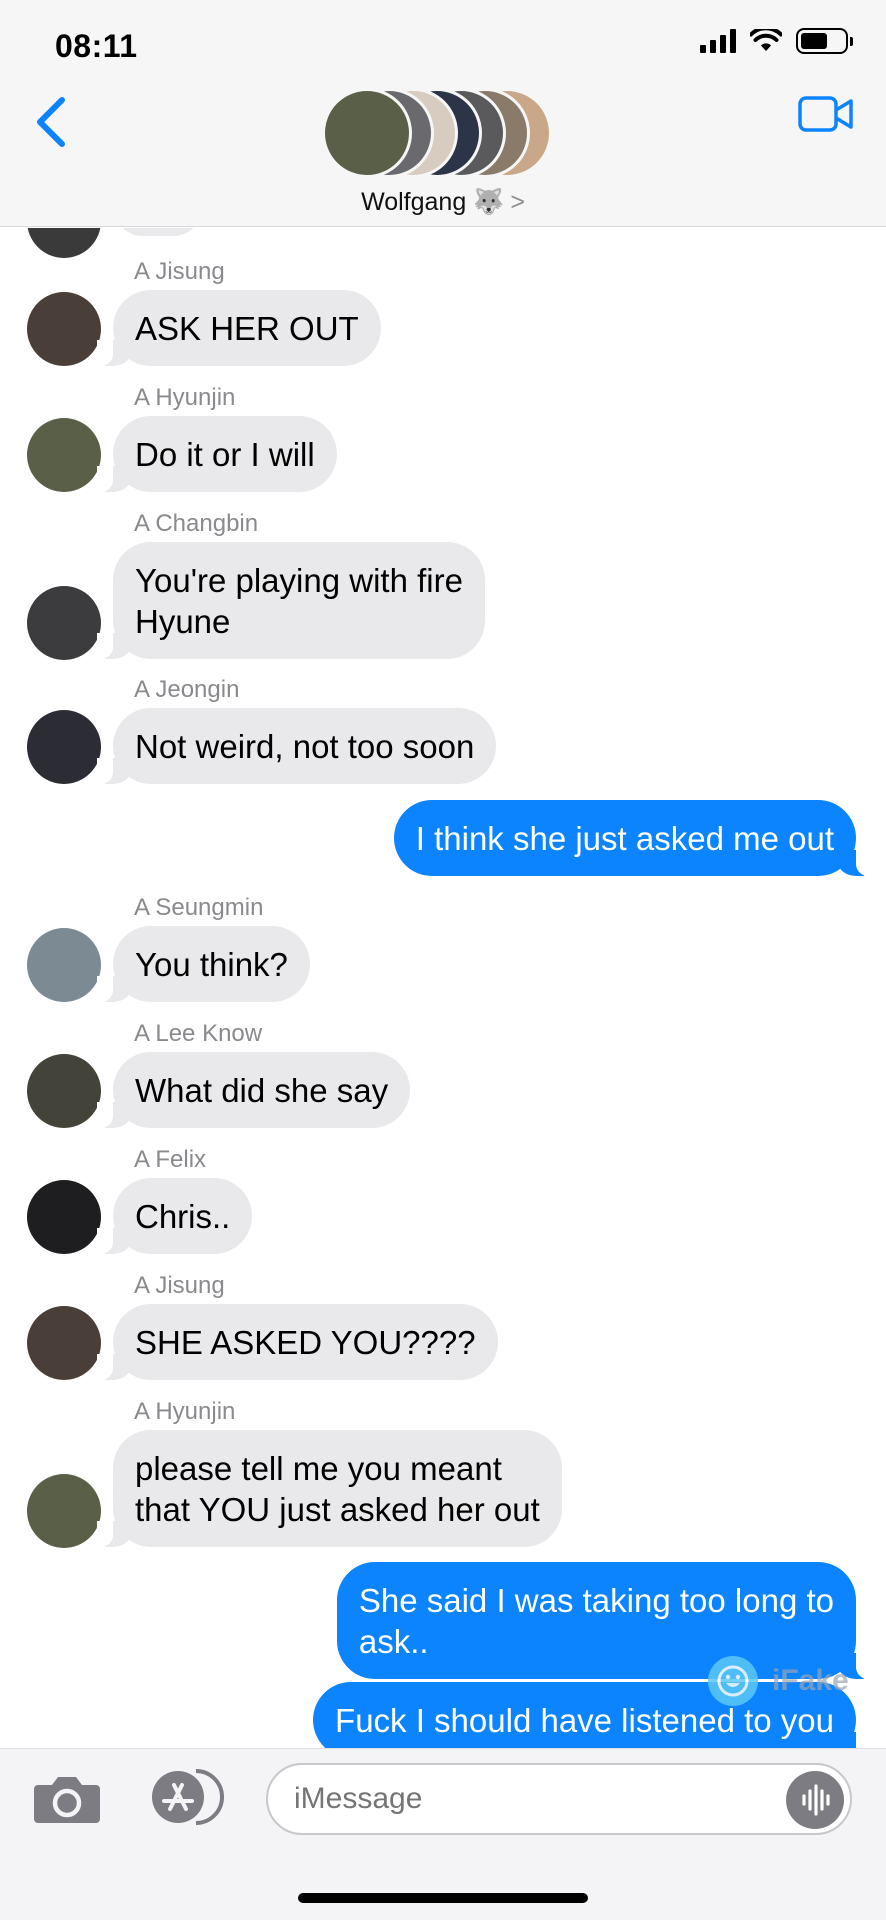  I want to click on status-time: 08:11, so click(96, 46).